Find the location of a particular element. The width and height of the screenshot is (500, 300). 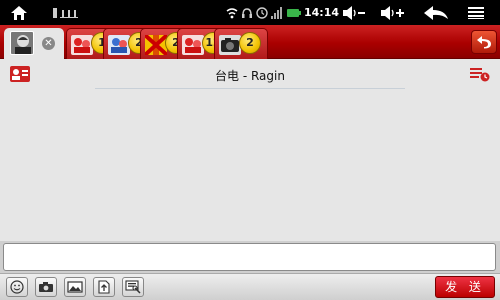

upload-file-button is located at coordinates (104, 287).